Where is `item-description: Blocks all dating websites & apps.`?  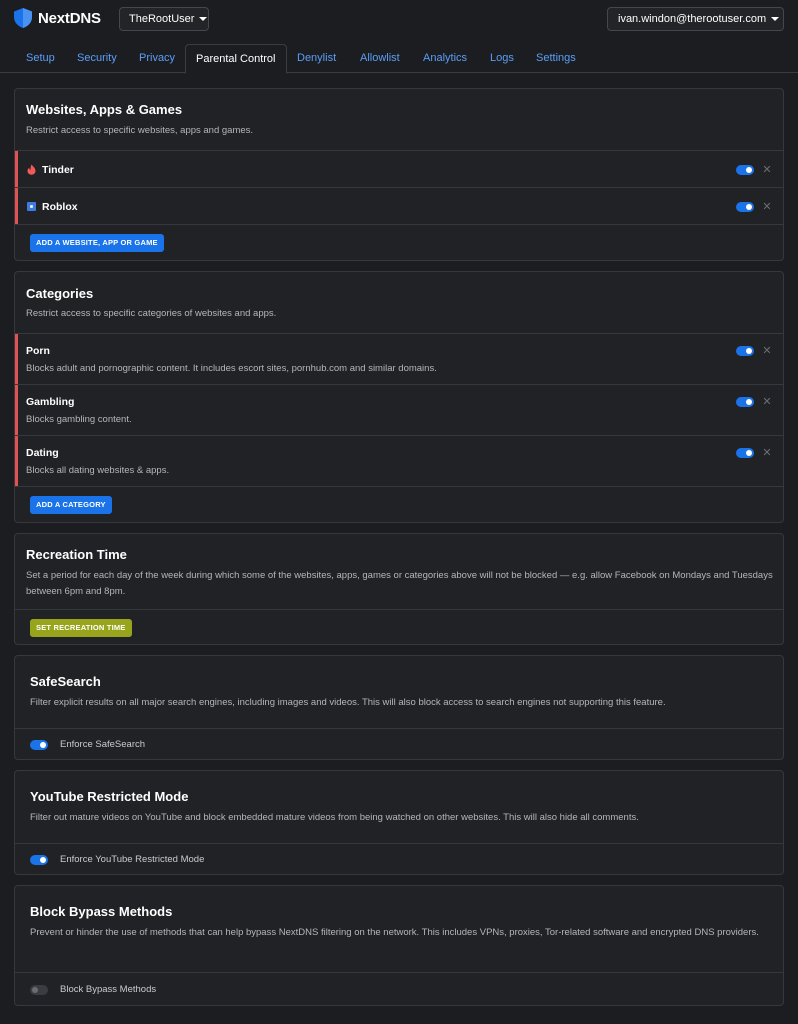
item-description: Blocks all dating websites & apps. is located at coordinates (98, 470).